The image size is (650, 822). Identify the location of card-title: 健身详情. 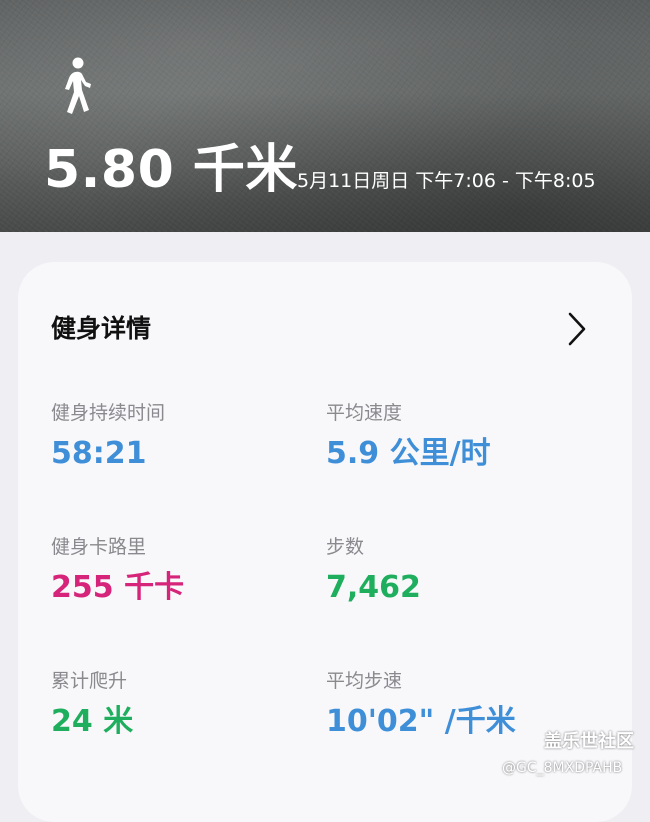
(101, 328).